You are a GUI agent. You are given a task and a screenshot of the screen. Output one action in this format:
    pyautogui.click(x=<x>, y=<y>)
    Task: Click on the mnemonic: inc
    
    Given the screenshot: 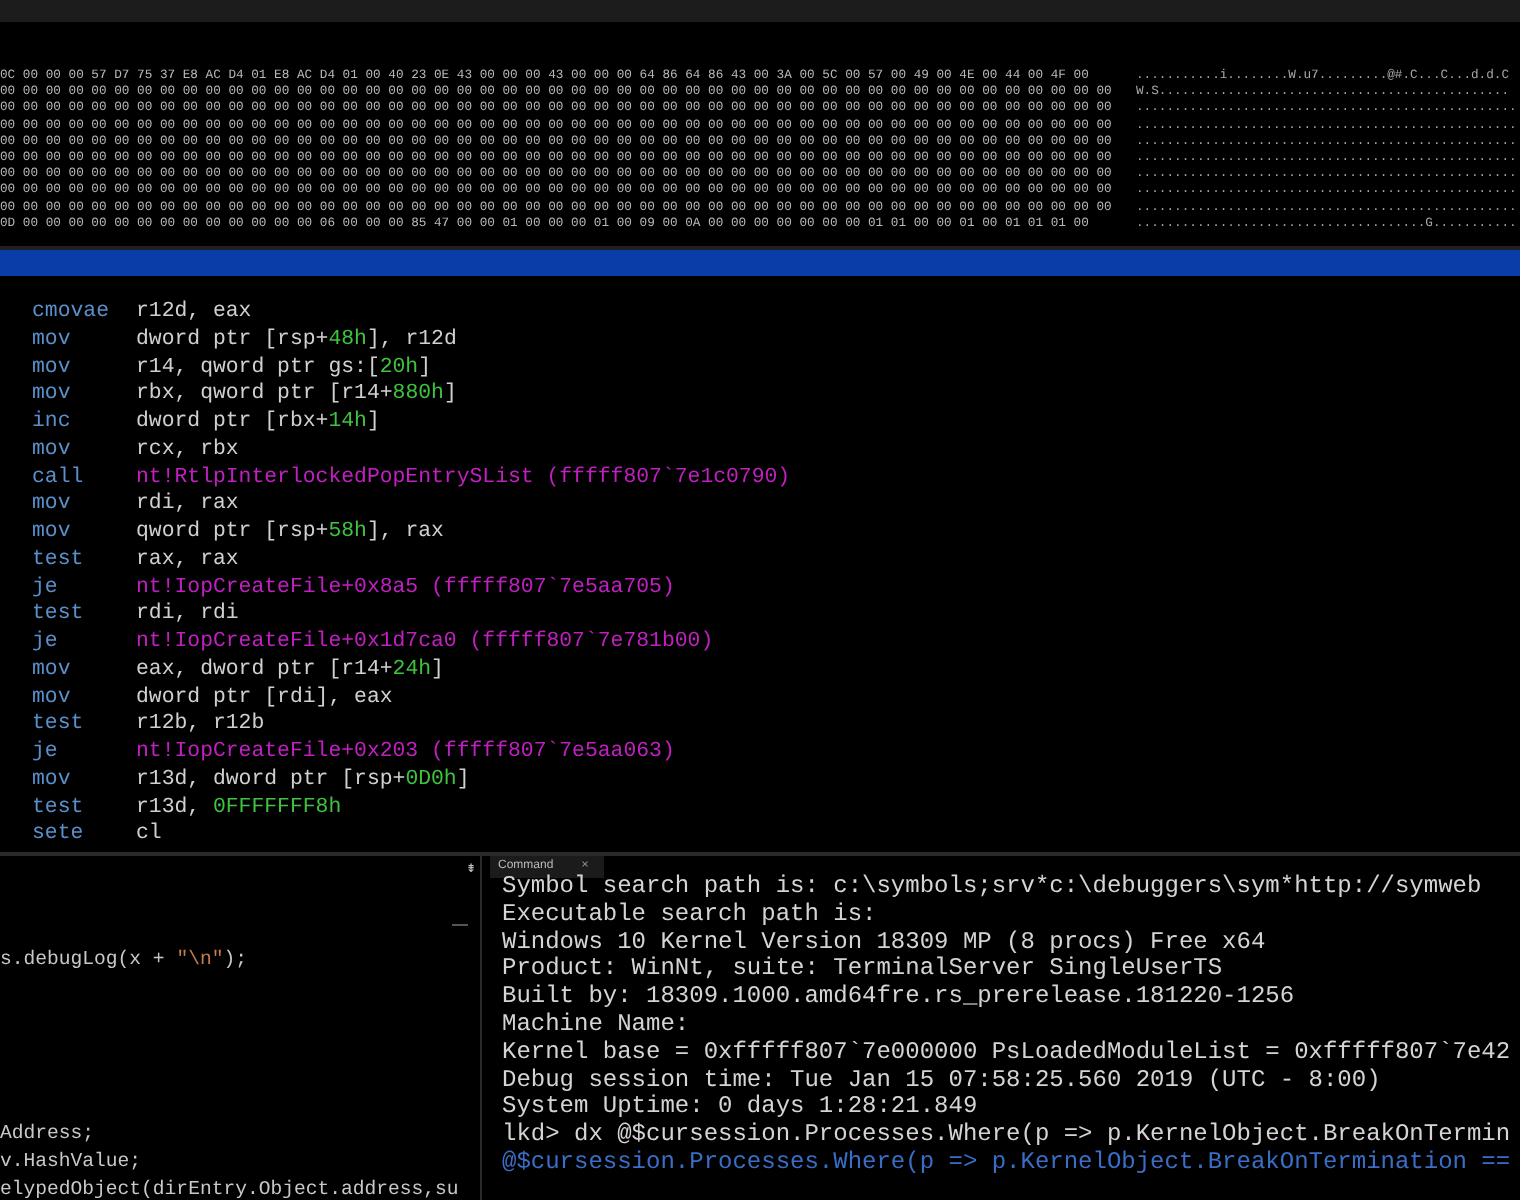 What is the action you would take?
    pyautogui.click(x=51, y=424)
    